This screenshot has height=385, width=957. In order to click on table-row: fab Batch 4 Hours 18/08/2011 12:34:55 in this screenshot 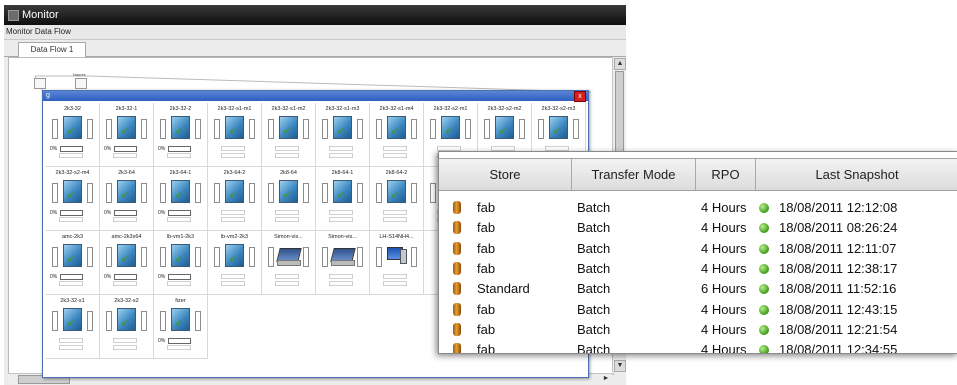, I will do `click(698, 347)`.